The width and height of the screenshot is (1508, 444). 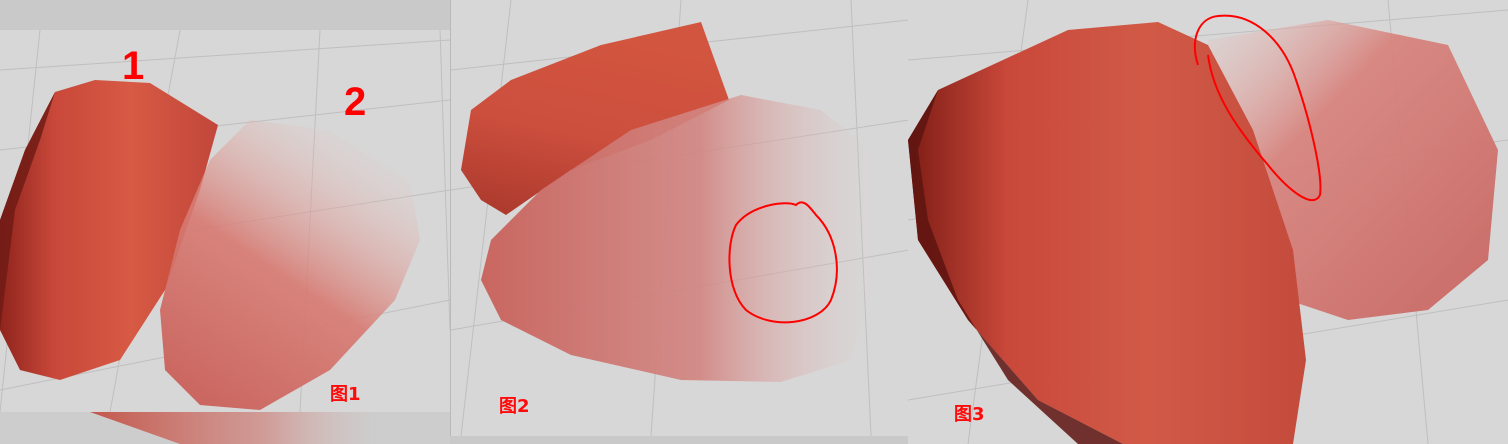 What do you see at coordinates (225, 428) in the screenshot?
I see `figure-1-bottom-strip` at bounding box center [225, 428].